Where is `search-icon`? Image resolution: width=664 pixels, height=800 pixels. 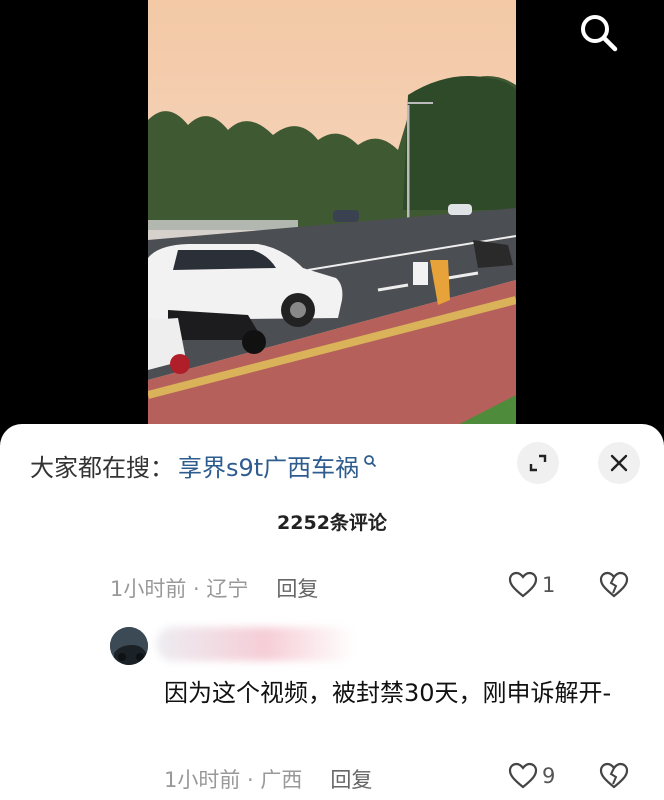
search-icon is located at coordinates (599, 33).